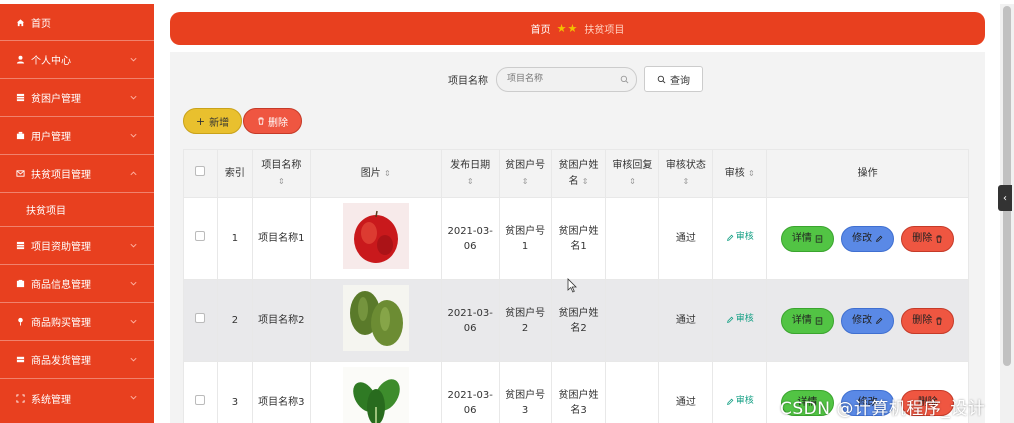  I want to click on row-name: 项目名称3, so click(281, 392).